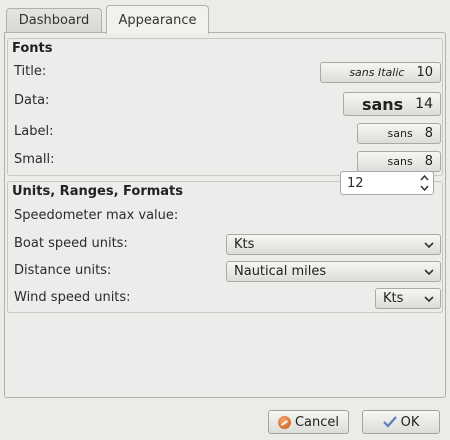 The width and height of the screenshot is (450, 440). I want to click on wind-speed-label: Wind speed units:, so click(72, 297).